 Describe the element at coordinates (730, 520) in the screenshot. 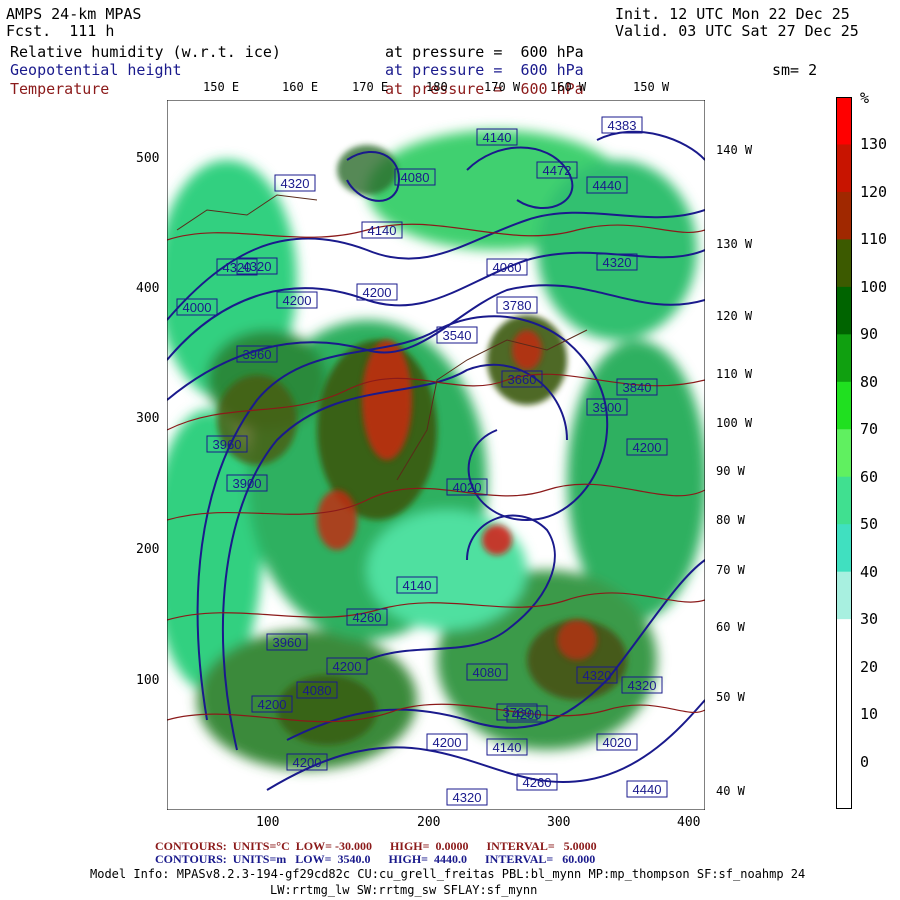

I see `right-lon-label: 80 W` at that location.